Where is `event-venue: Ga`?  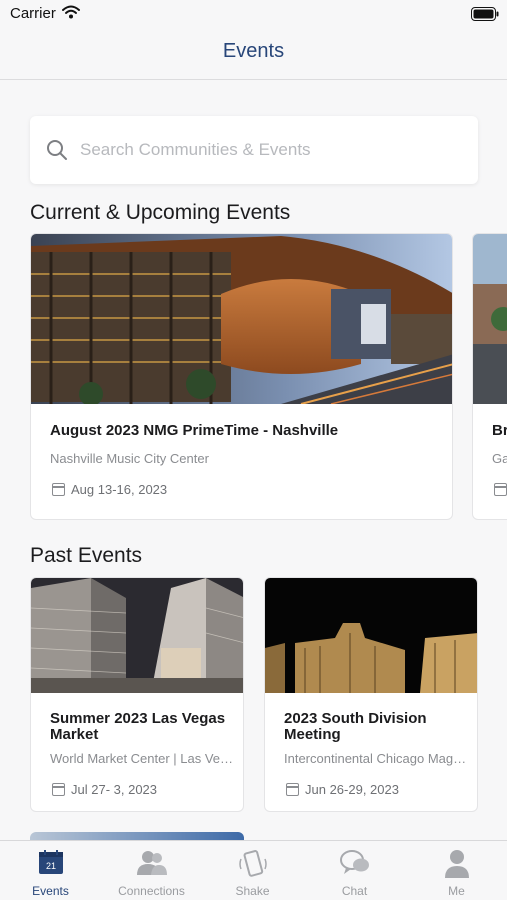
event-venue: Ga is located at coordinates (499, 458).